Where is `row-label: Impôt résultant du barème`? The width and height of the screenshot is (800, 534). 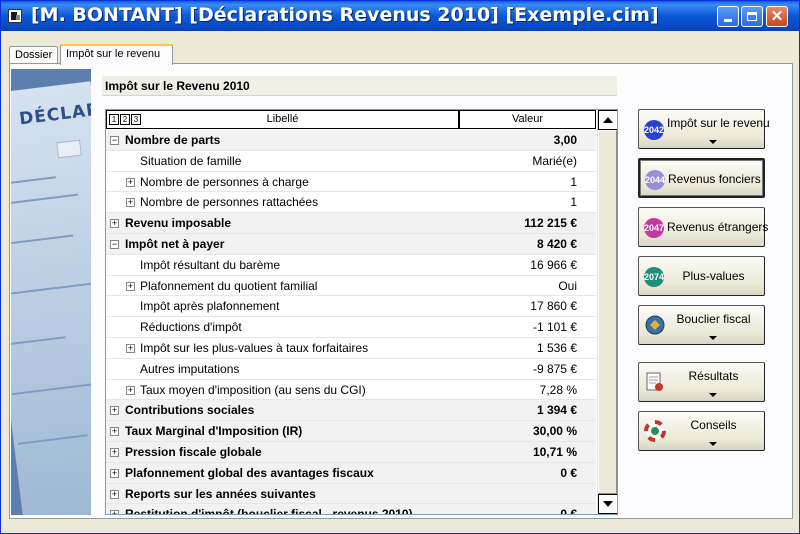 row-label: Impôt résultant du barème is located at coordinates (210, 264).